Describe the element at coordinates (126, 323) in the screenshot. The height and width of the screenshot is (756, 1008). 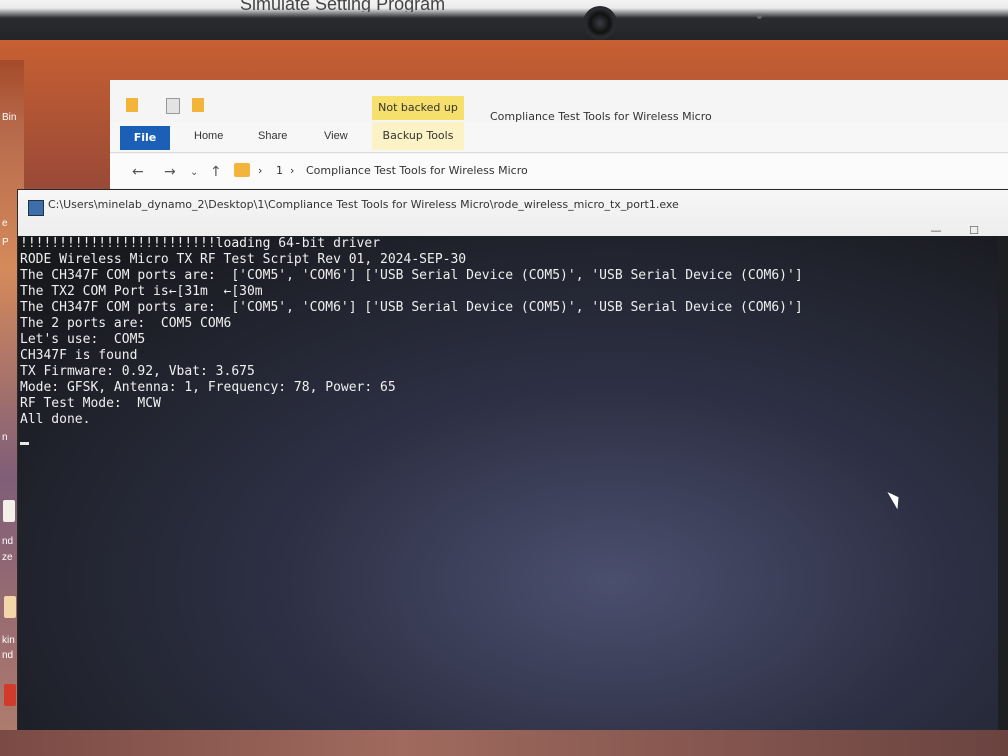
I see `console-line: The 2 ports are: COM5 COM6` at that location.